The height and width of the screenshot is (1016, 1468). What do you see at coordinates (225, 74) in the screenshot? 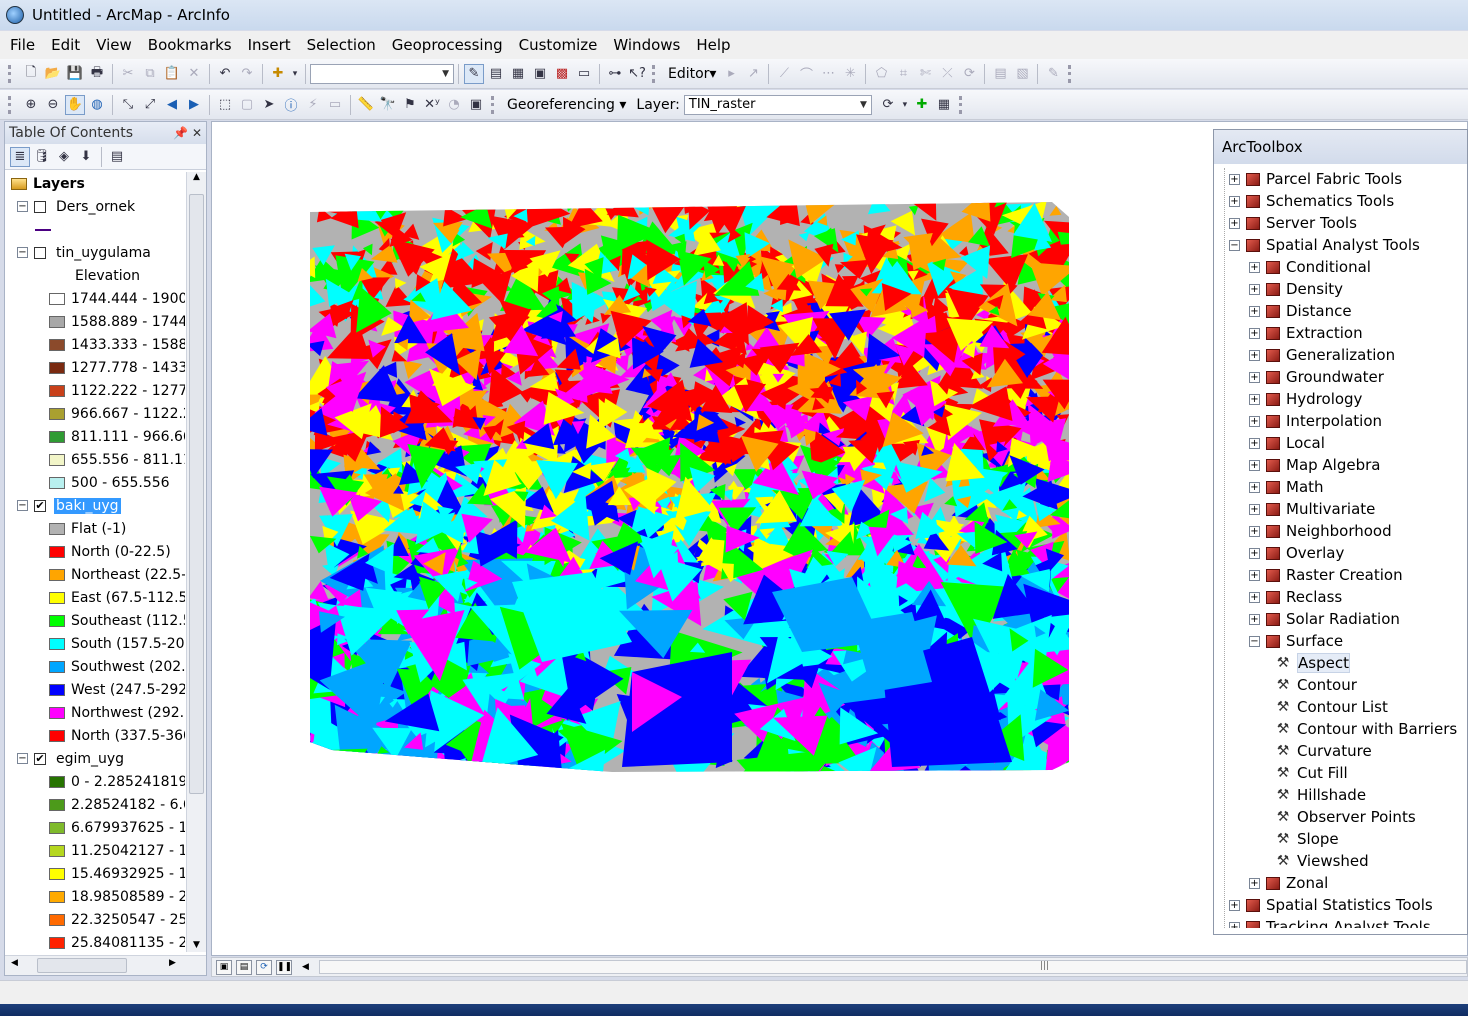
I see `undo-icon: ↶` at bounding box center [225, 74].